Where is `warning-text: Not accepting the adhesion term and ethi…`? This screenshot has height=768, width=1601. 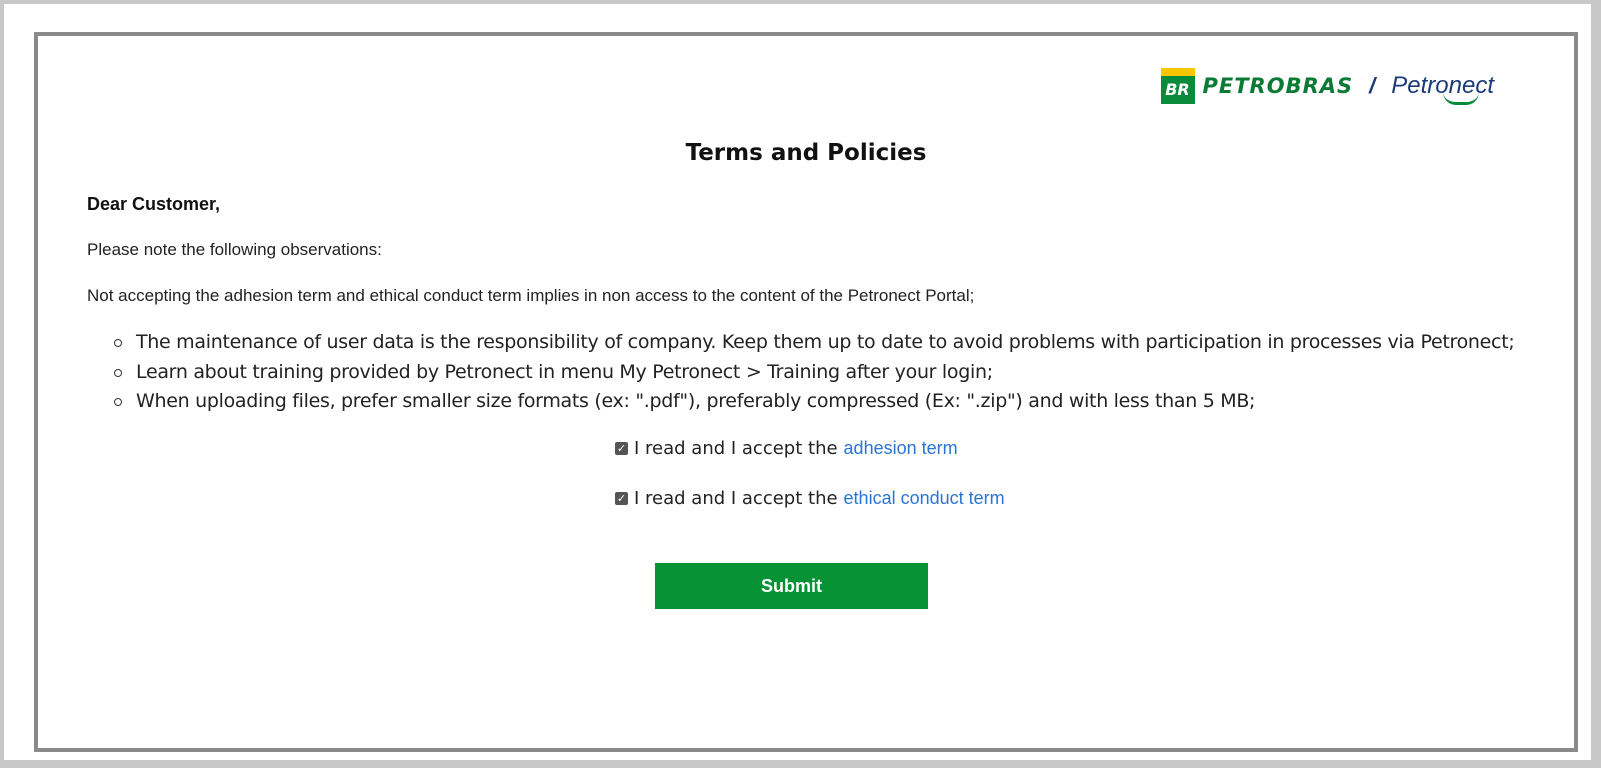
warning-text: Not accepting the adhesion term and ethi… is located at coordinates (531, 295).